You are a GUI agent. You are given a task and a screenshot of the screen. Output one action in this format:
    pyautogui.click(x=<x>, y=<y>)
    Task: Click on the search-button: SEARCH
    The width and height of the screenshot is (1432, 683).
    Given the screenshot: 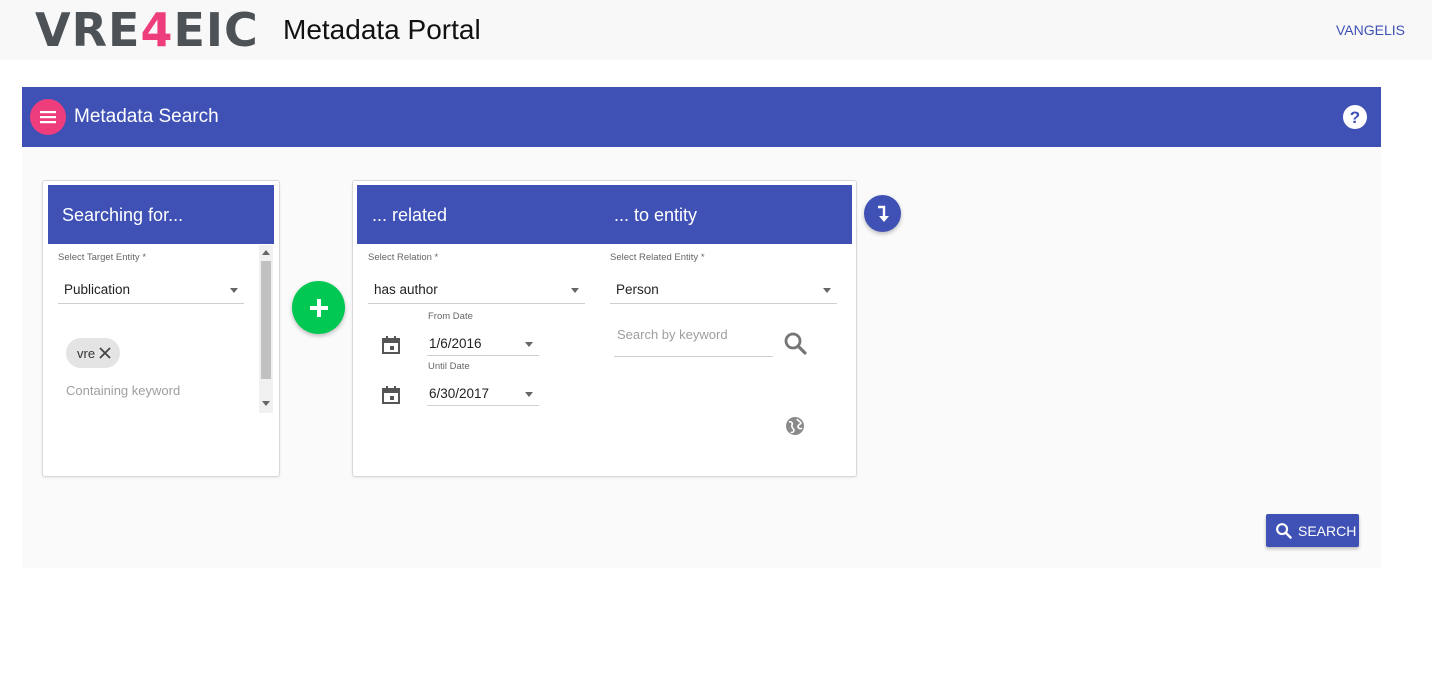 What is the action you would take?
    pyautogui.click(x=1312, y=530)
    